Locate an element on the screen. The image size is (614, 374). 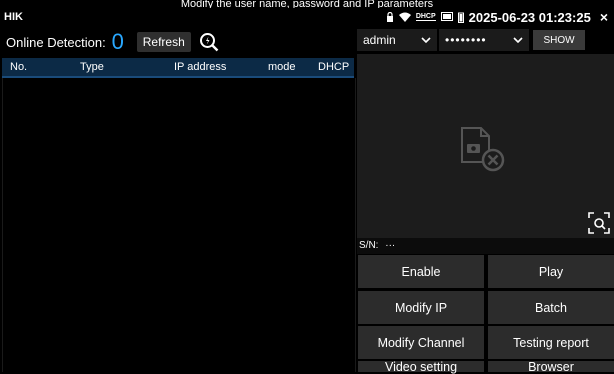
online-detection-label: Online Detection: is located at coordinates (56, 42).